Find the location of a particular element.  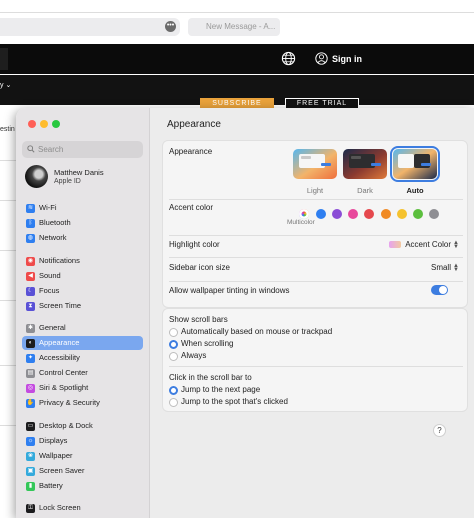

highlight-color-popup: Accent Color ▲ ▼ is located at coordinates (424, 245).